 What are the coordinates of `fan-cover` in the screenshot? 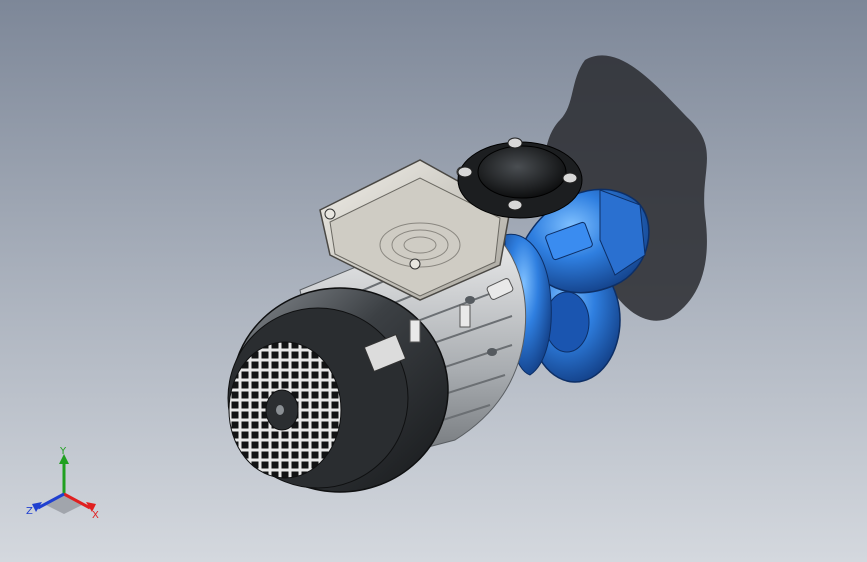 It's located at (338, 390).